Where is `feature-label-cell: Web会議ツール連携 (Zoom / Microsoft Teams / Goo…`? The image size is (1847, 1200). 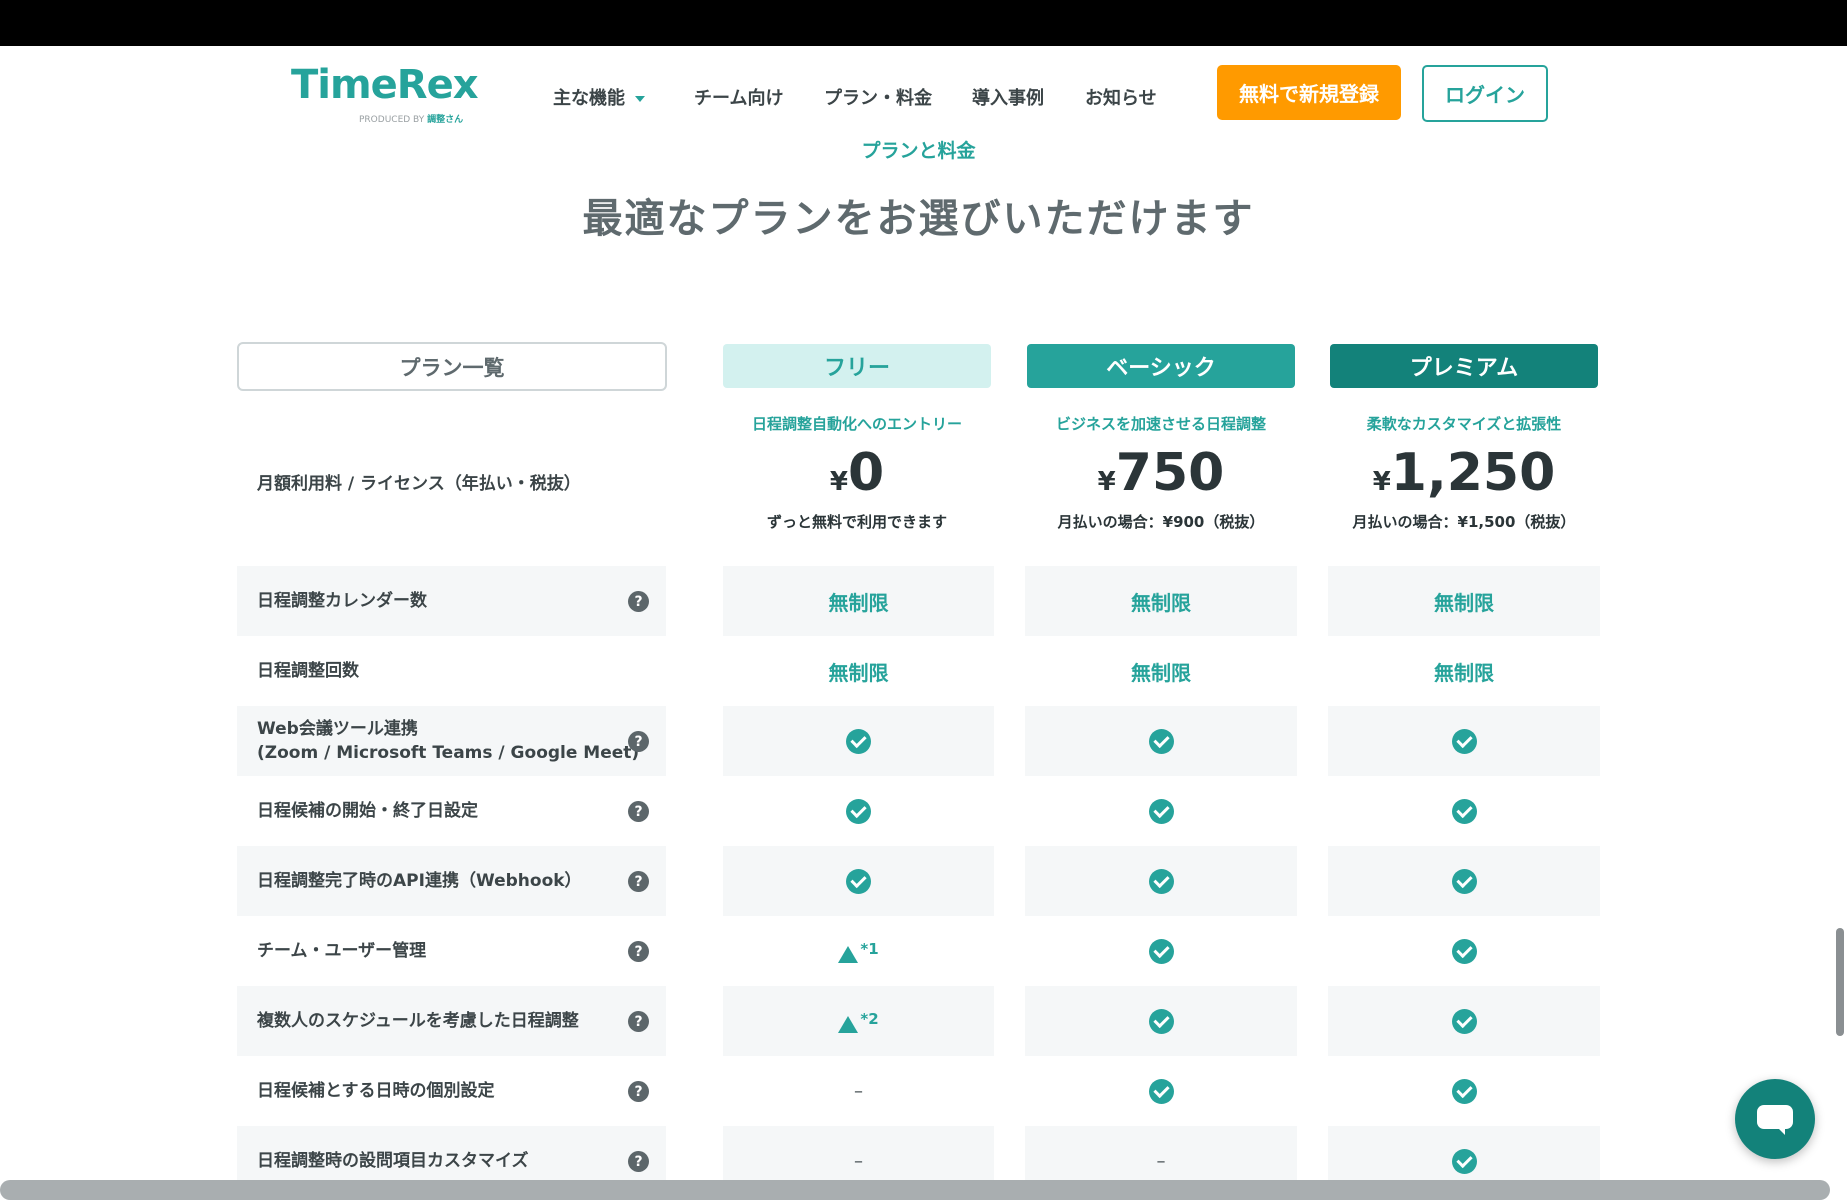
feature-label-cell: Web会議ツール連携 (Zoom / Microsoft Teams / Goo… is located at coordinates (451, 741).